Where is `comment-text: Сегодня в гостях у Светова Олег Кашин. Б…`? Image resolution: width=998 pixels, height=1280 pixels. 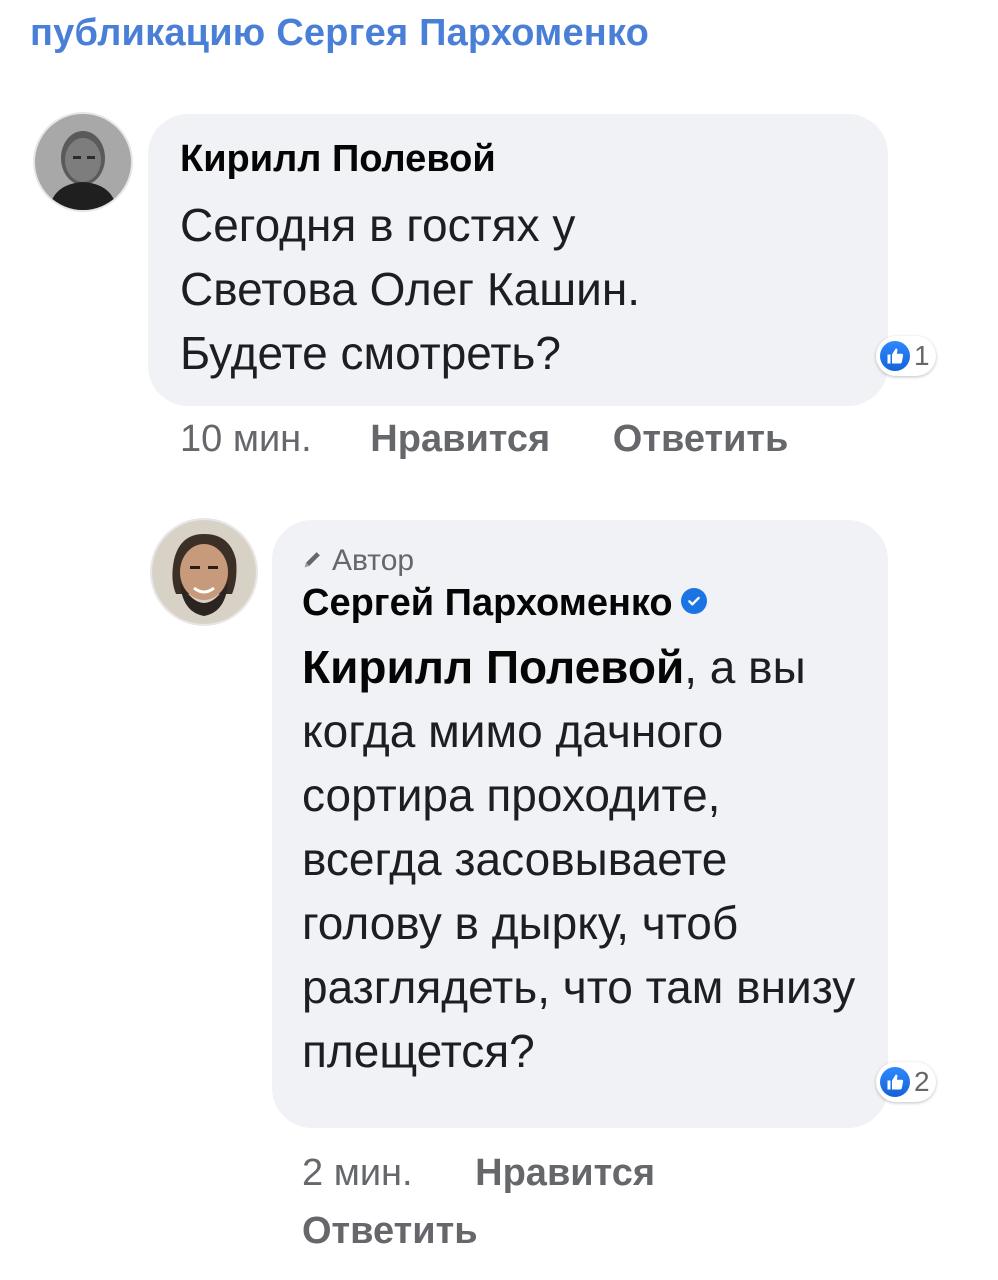 comment-text: Сегодня в гостях у Светова Олег Кашин. Б… is located at coordinates (410, 289).